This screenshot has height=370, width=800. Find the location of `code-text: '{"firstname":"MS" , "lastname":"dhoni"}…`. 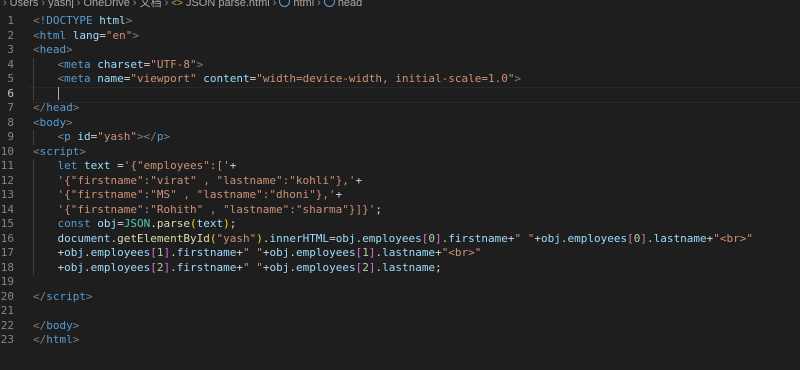

code-text: '{"firstname":"MS" , "lastname":"dhoni"}… is located at coordinates (200, 195).